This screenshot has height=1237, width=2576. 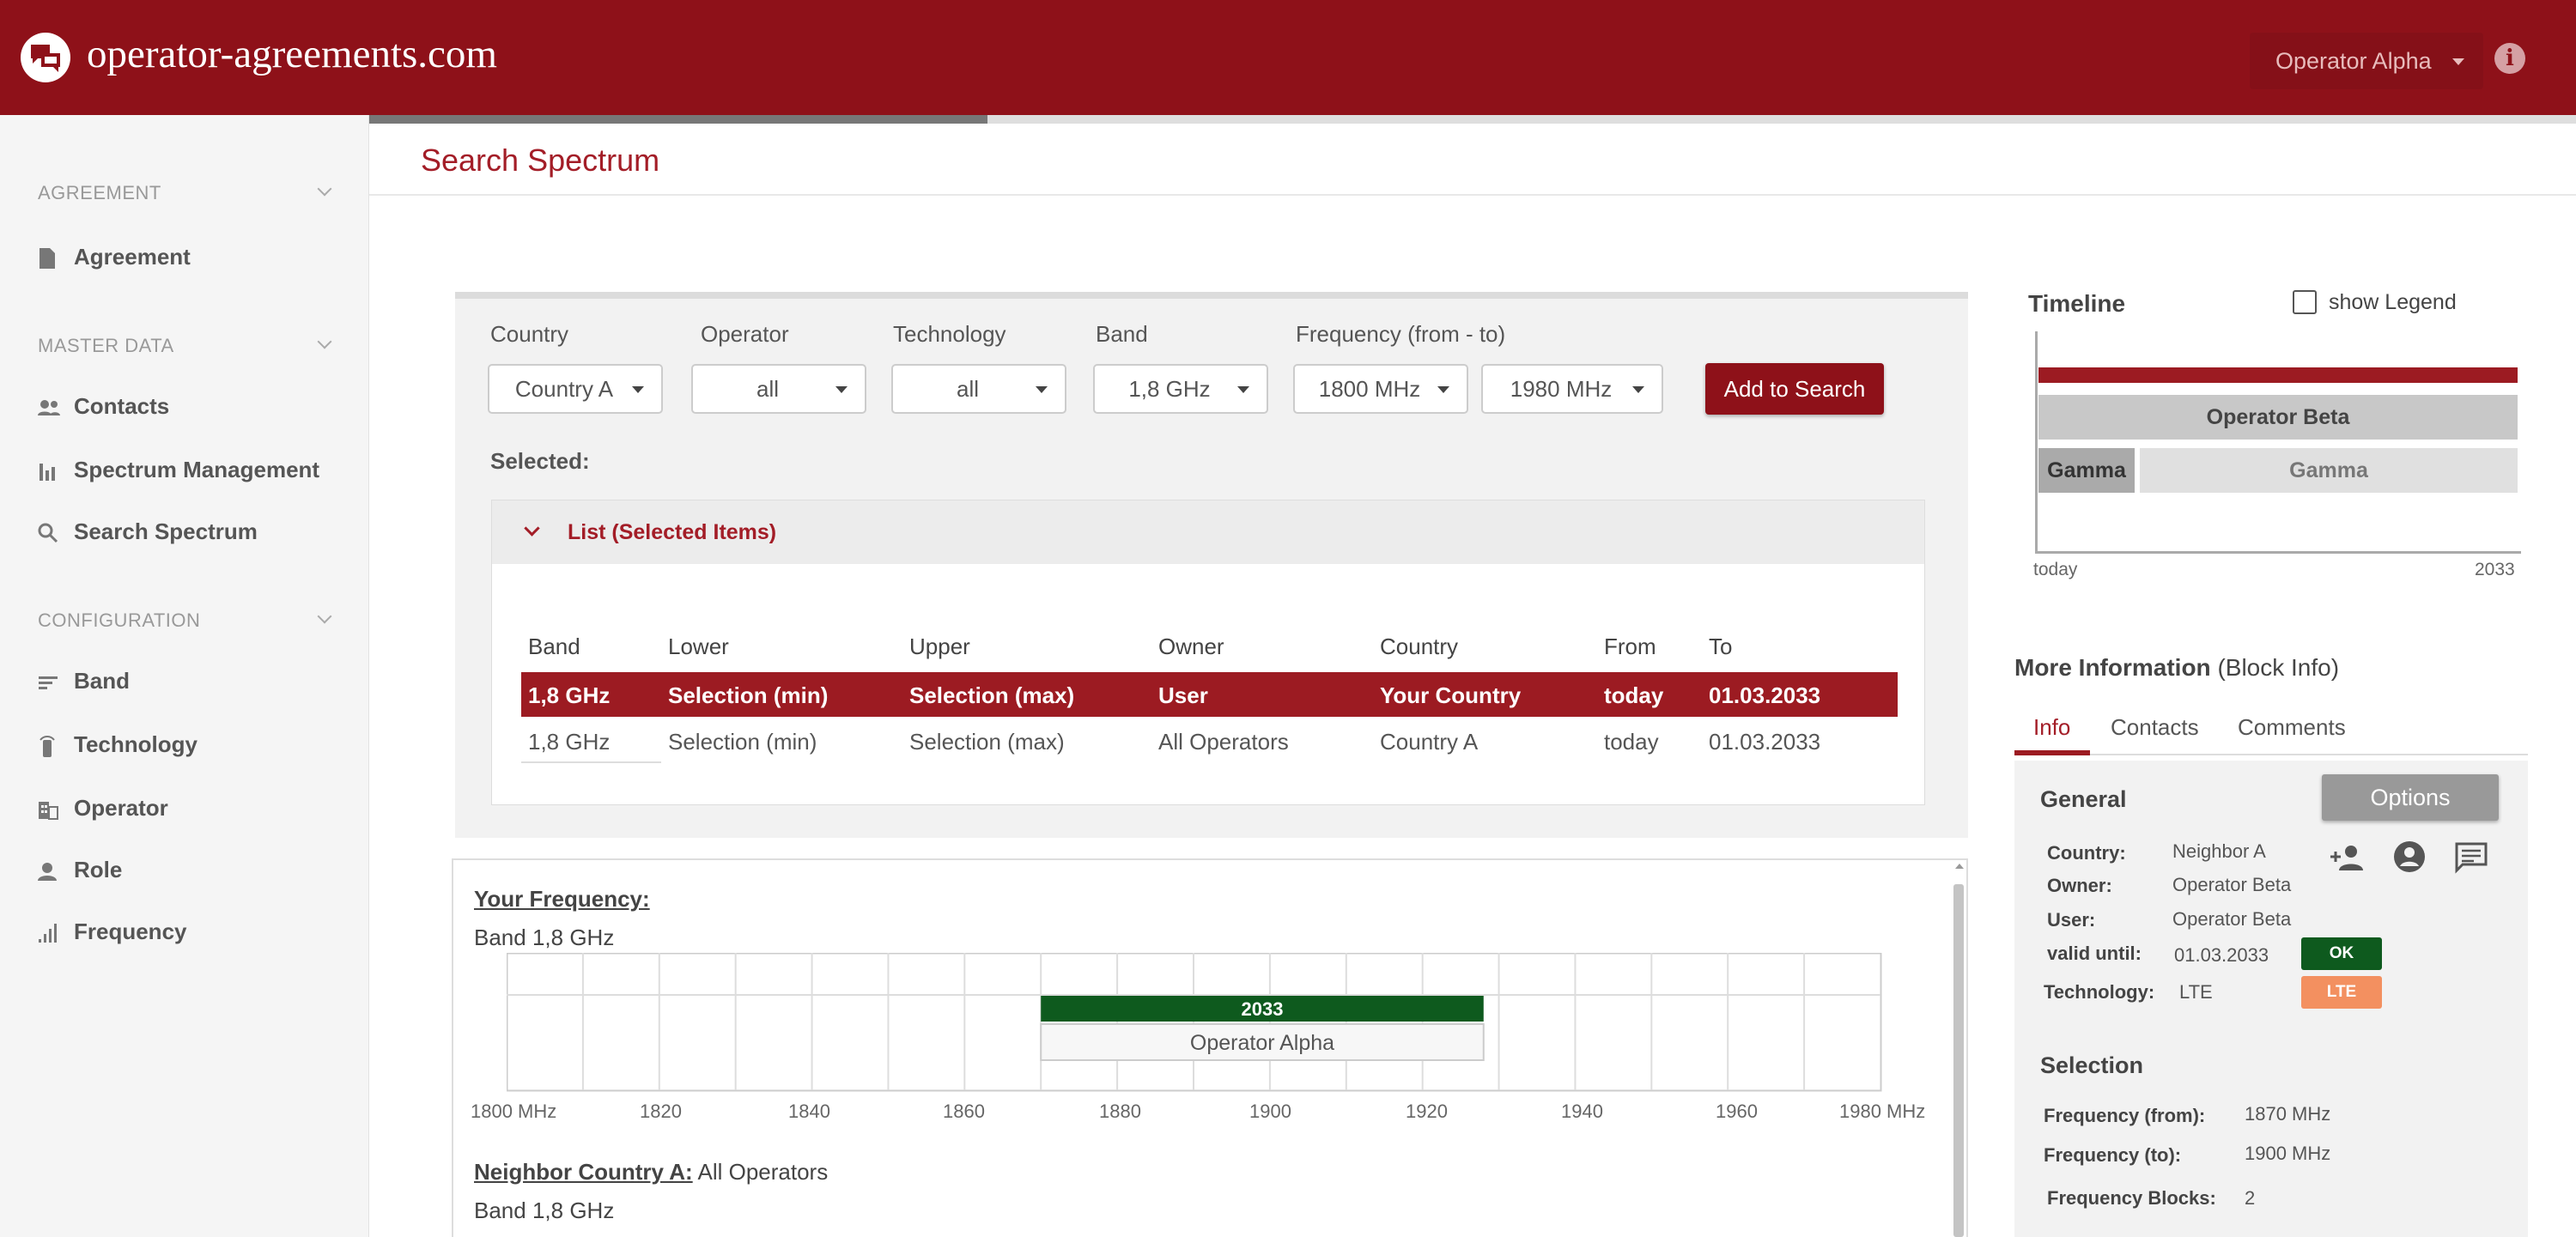 I want to click on sidebar-item-label: Contacts, so click(x=122, y=406).